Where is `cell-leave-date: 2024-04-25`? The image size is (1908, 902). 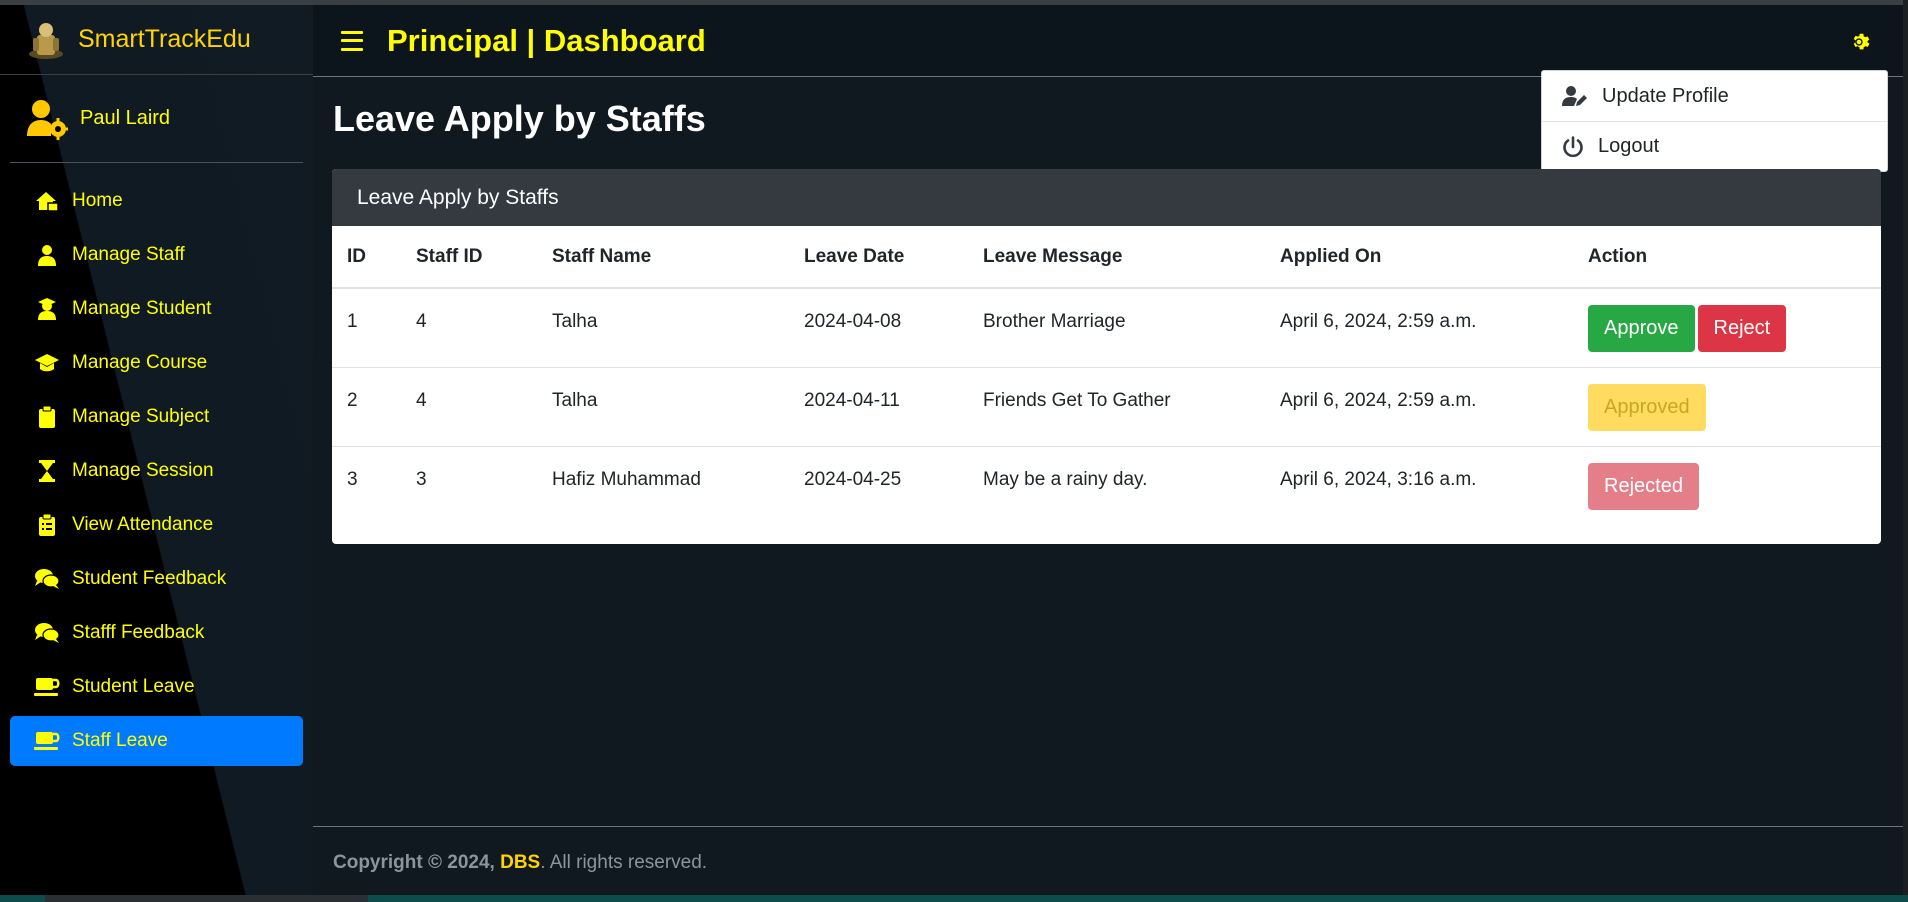 cell-leave-date: 2024-04-25 is located at coordinates (853, 479).